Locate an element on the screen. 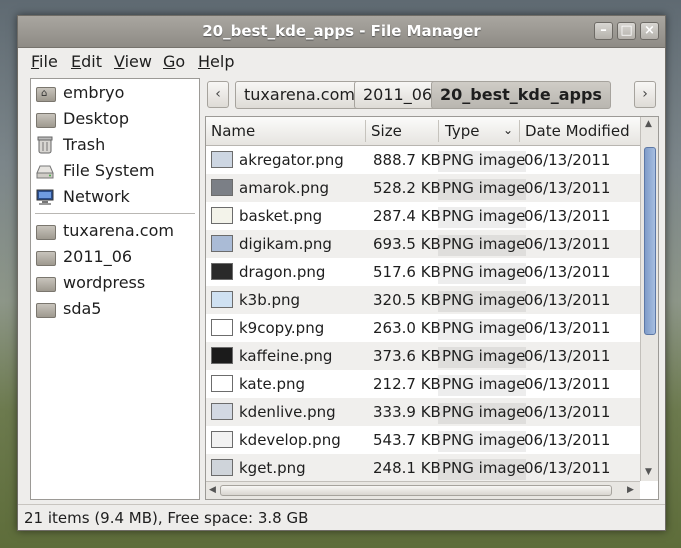 This screenshot has width=681, height=548. title-bar: 20_best_kde_apps - File Manager – □ × is located at coordinates (341, 32).